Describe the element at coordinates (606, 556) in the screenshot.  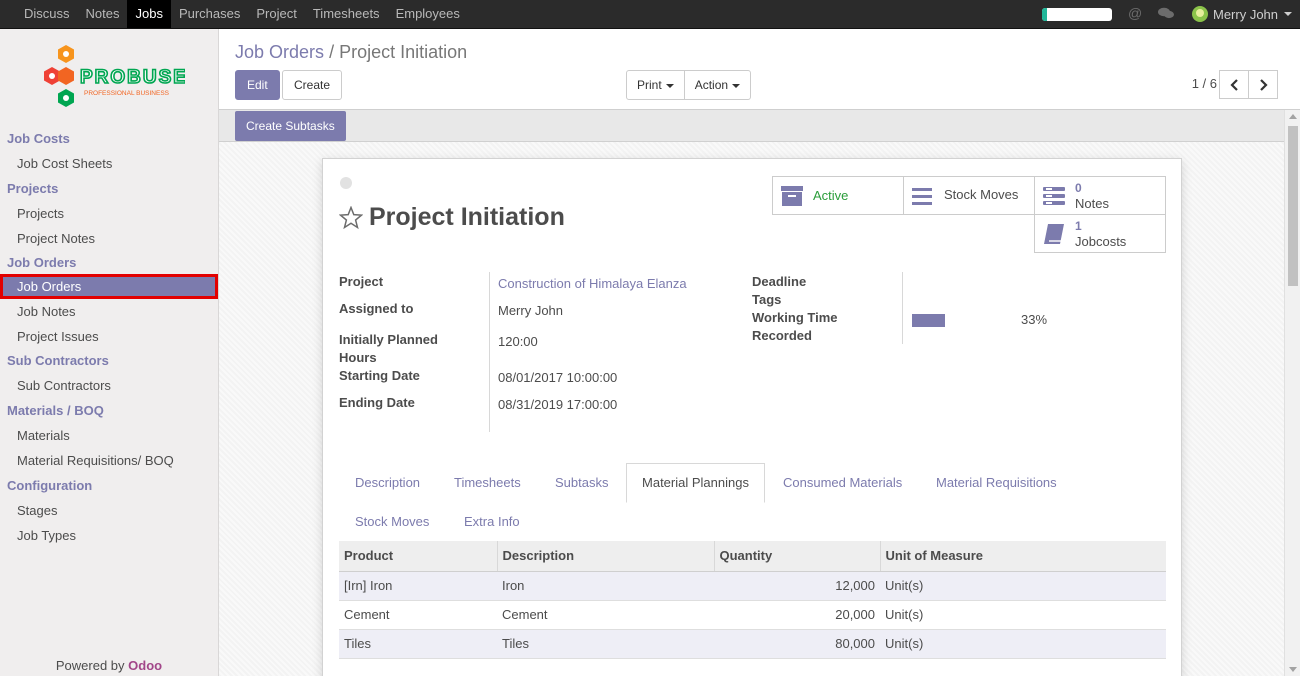
I see `col-description: Description` at that location.